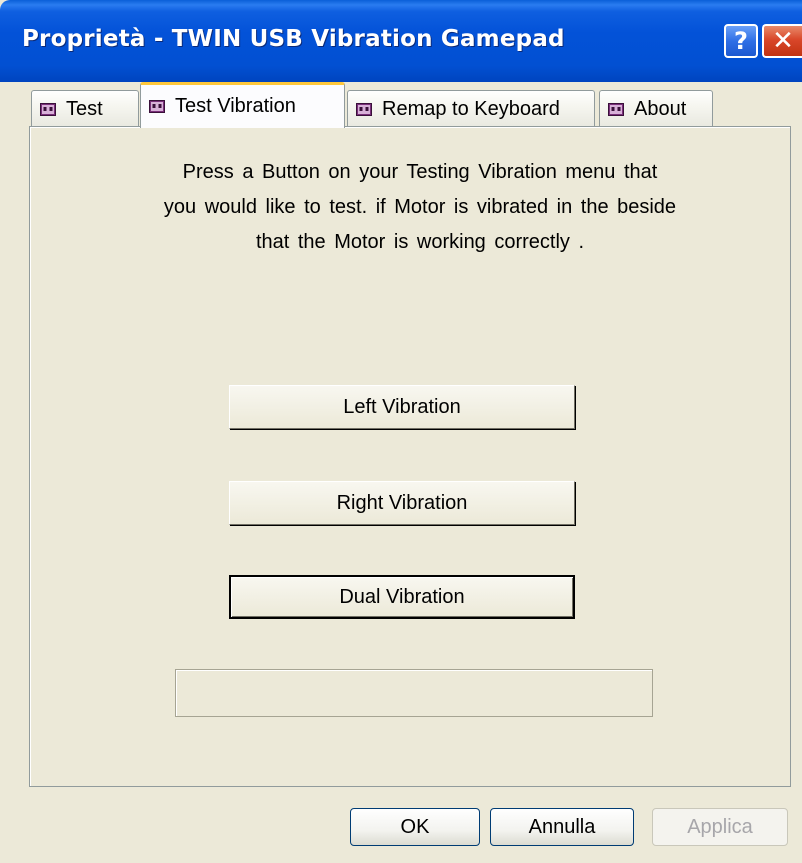 This screenshot has width=802, height=863. I want to click on close-icon: ✕, so click(783, 41).